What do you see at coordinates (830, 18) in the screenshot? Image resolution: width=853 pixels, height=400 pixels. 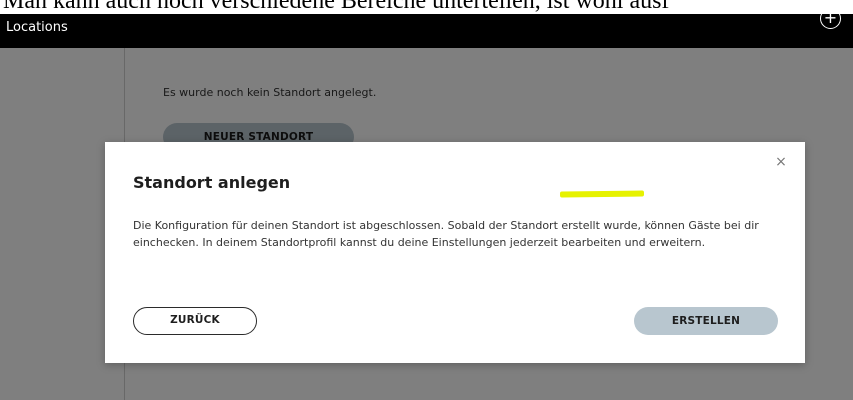 I see `plus-circle-icon: +` at bounding box center [830, 18].